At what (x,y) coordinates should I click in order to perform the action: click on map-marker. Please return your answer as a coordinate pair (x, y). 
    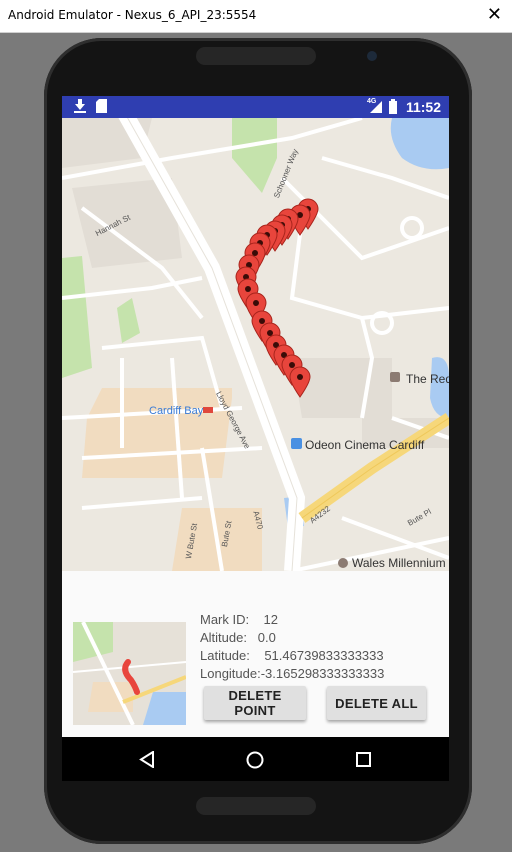
    Looking at the image, I should click on (300, 382).